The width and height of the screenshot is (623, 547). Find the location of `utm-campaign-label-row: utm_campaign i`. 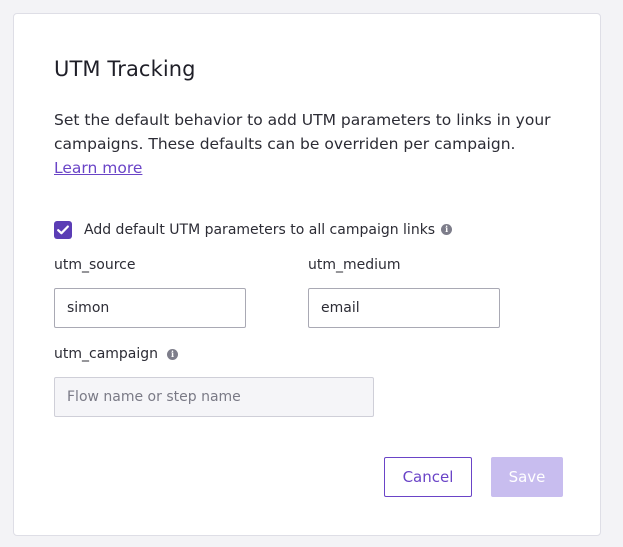

utm-campaign-label-row: utm_campaign i is located at coordinates (116, 354).